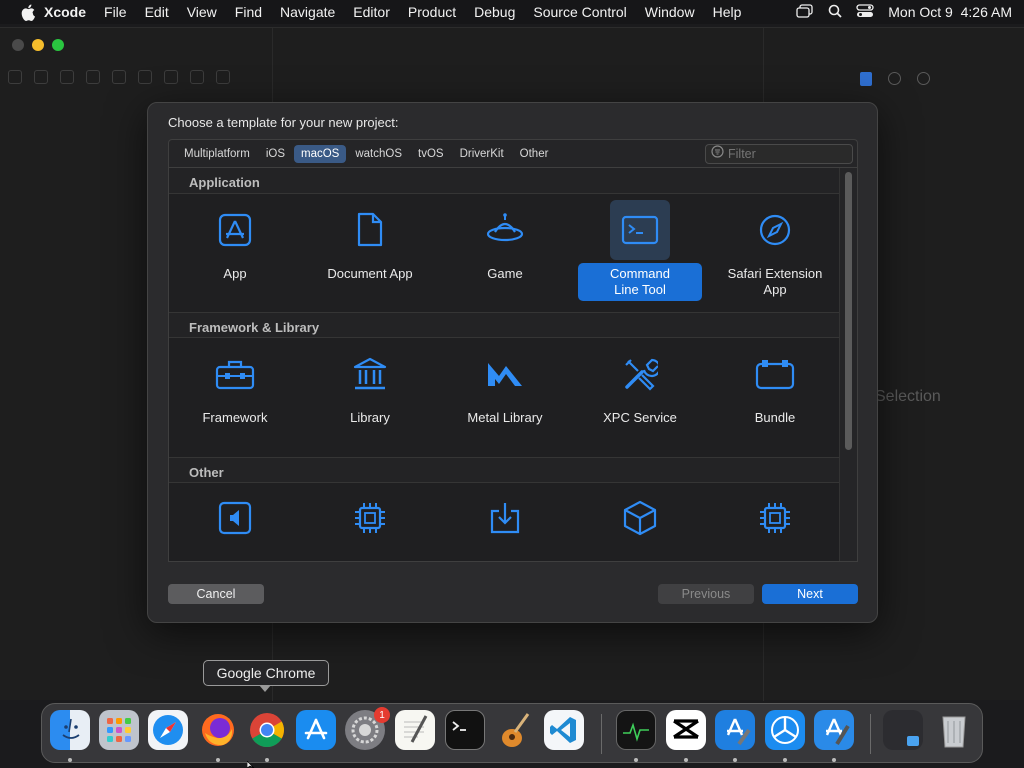 The height and width of the screenshot is (768, 1024). What do you see at coordinates (235, 273) in the screenshot?
I see `template-label: App` at bounding box center [235, 273].